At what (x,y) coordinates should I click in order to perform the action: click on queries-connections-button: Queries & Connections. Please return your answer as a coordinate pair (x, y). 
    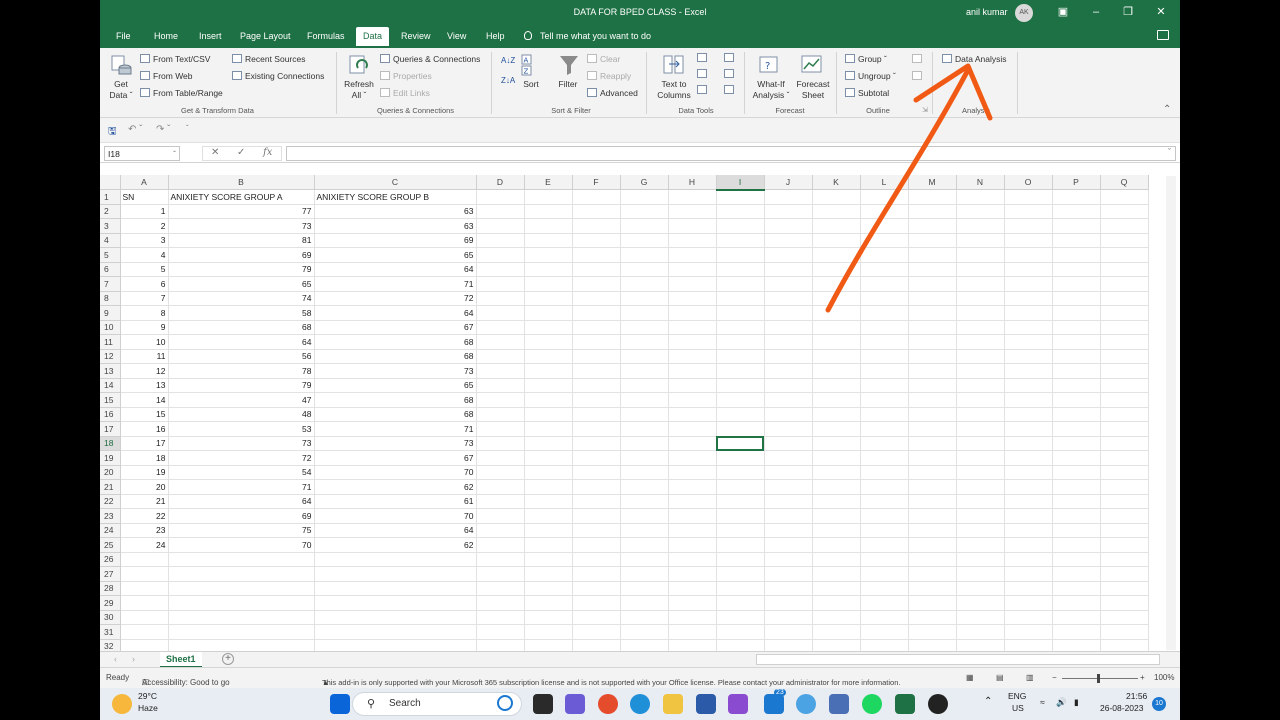
    Looking at the image, I should click on (430, 59).